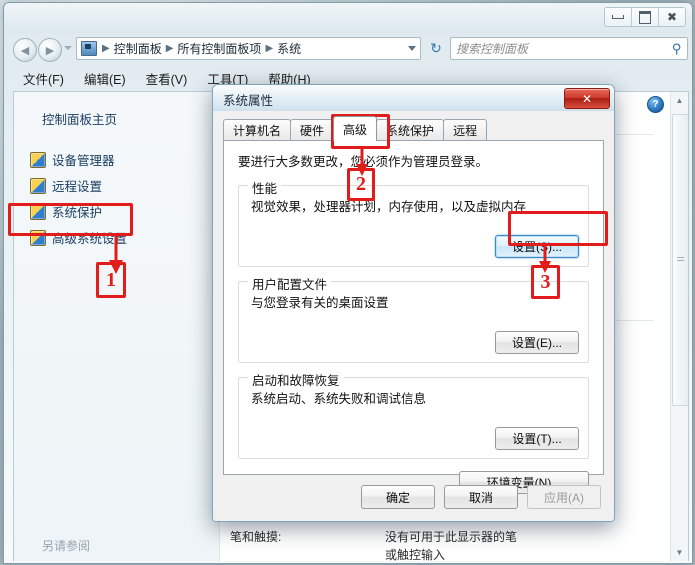  Describe the element at coordinates (43, 78) in the screenshot. I see `menu-file: 文件(F)` at that location.